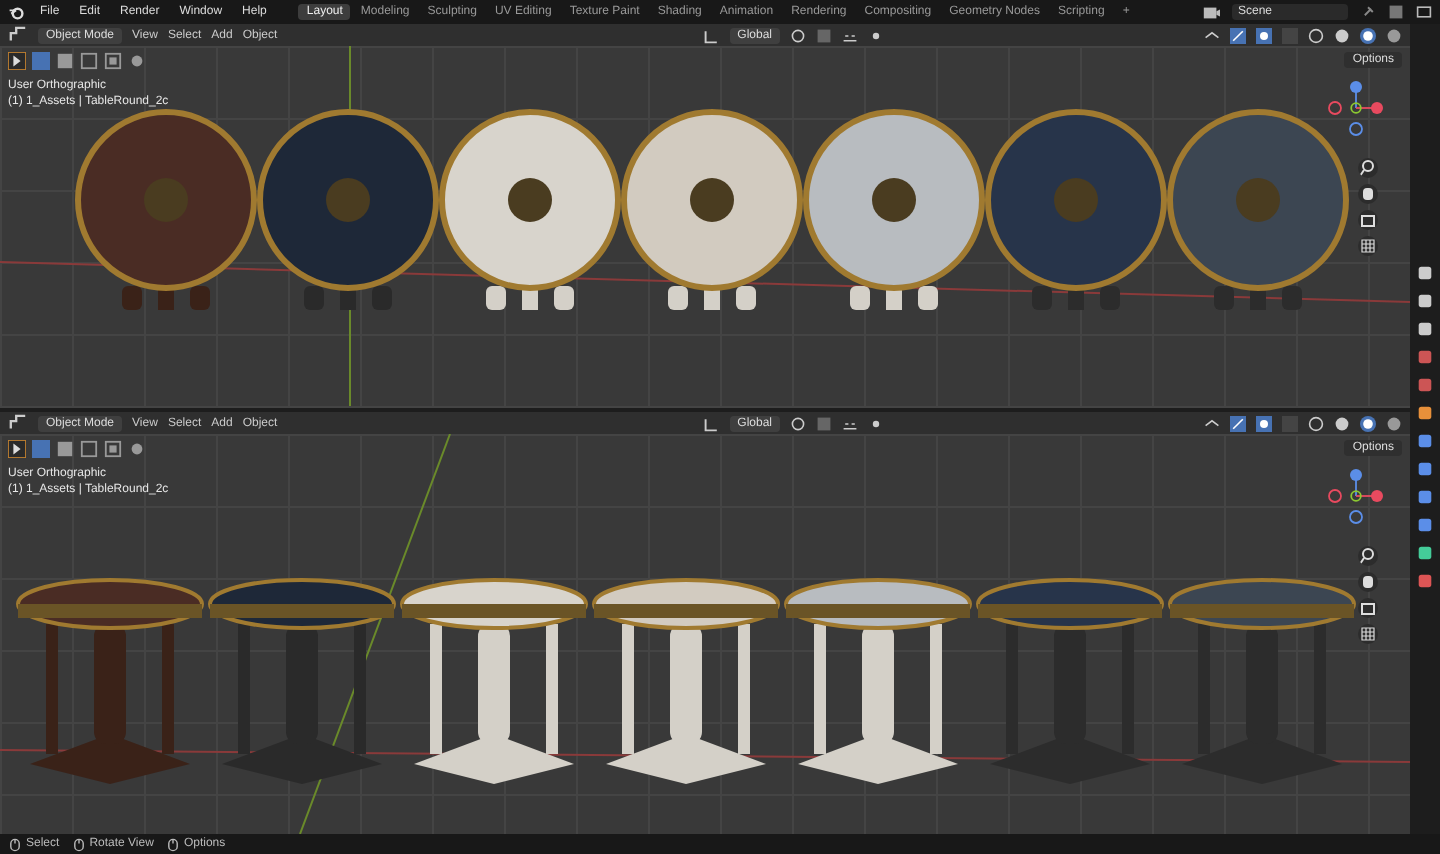 The width and height of the screenshot is (1440, 854). I want to click on scene-icon, so click(1211, 12).